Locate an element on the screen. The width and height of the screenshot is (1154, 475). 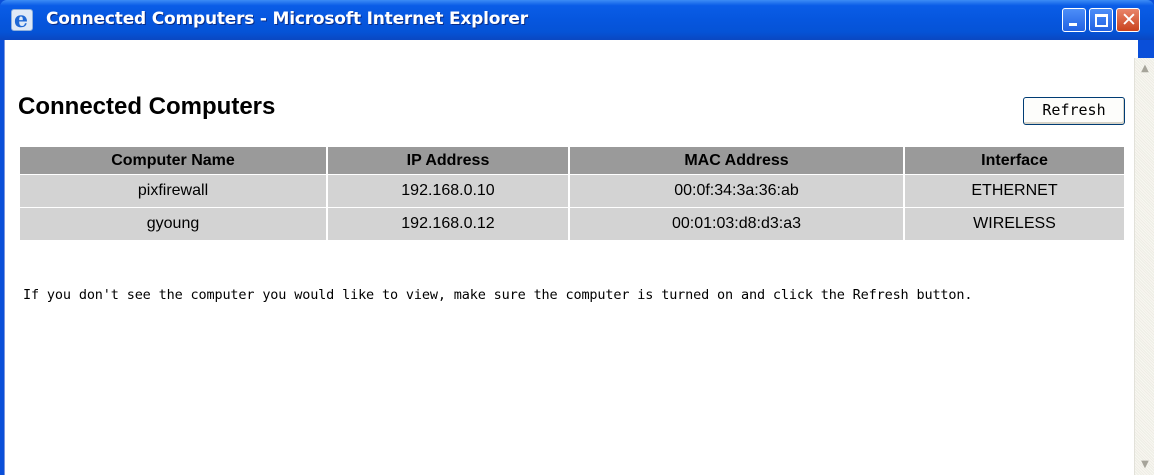
mac-address-cell: 00:01:03:d8:d3:a3 is located at coordinates (736, 224).